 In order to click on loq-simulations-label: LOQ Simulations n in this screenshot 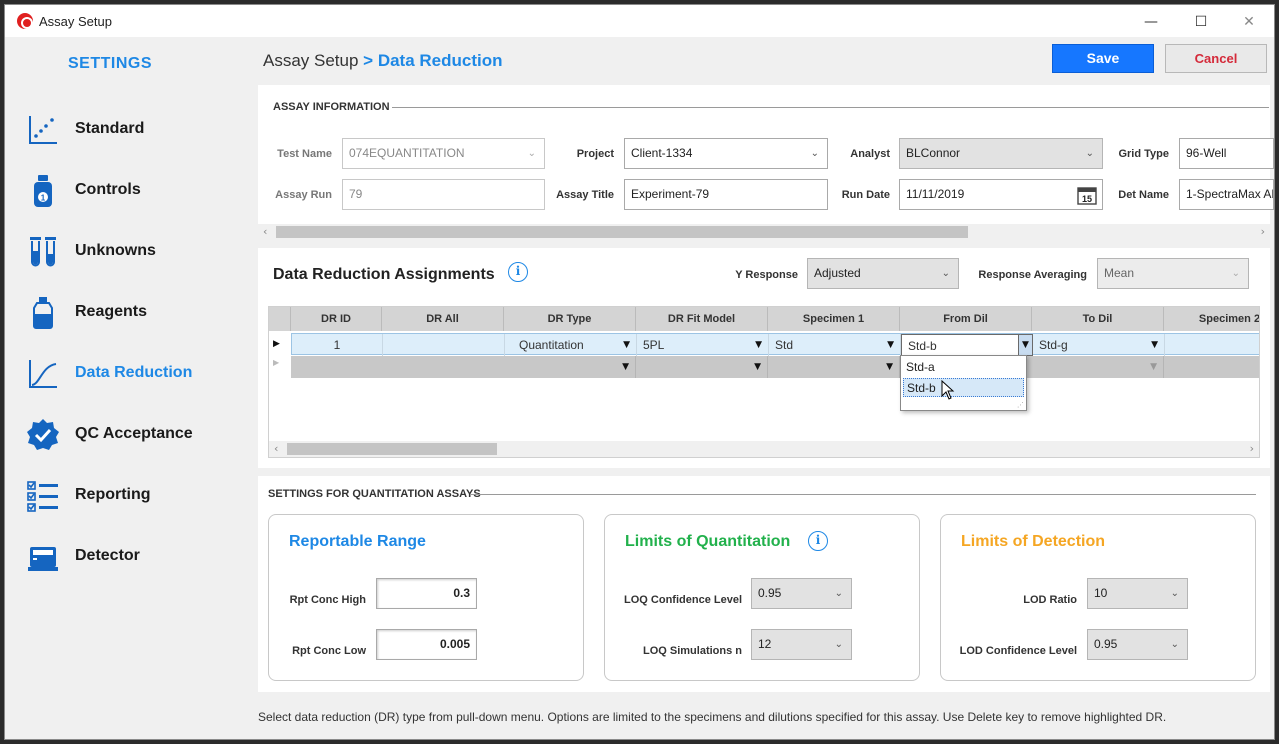, I will do `click(692, 651)`.